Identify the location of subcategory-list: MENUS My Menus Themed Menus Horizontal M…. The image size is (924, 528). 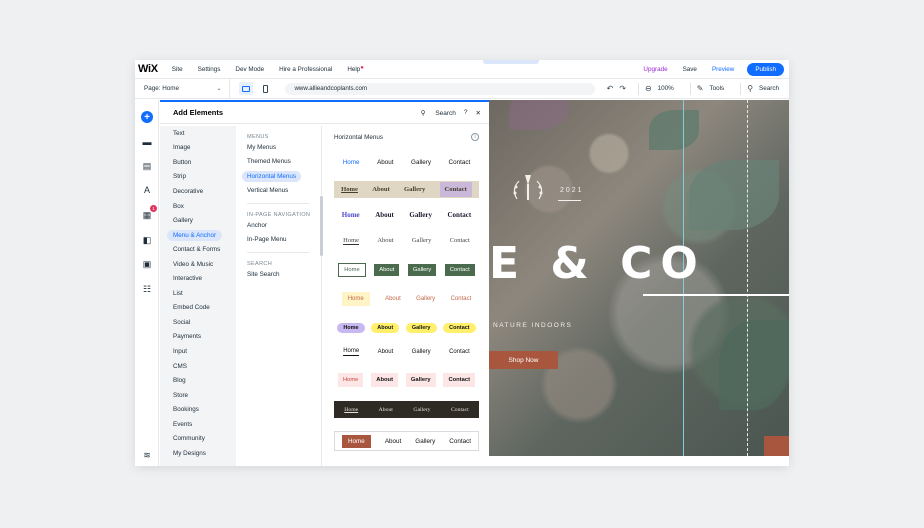
(279, 296).